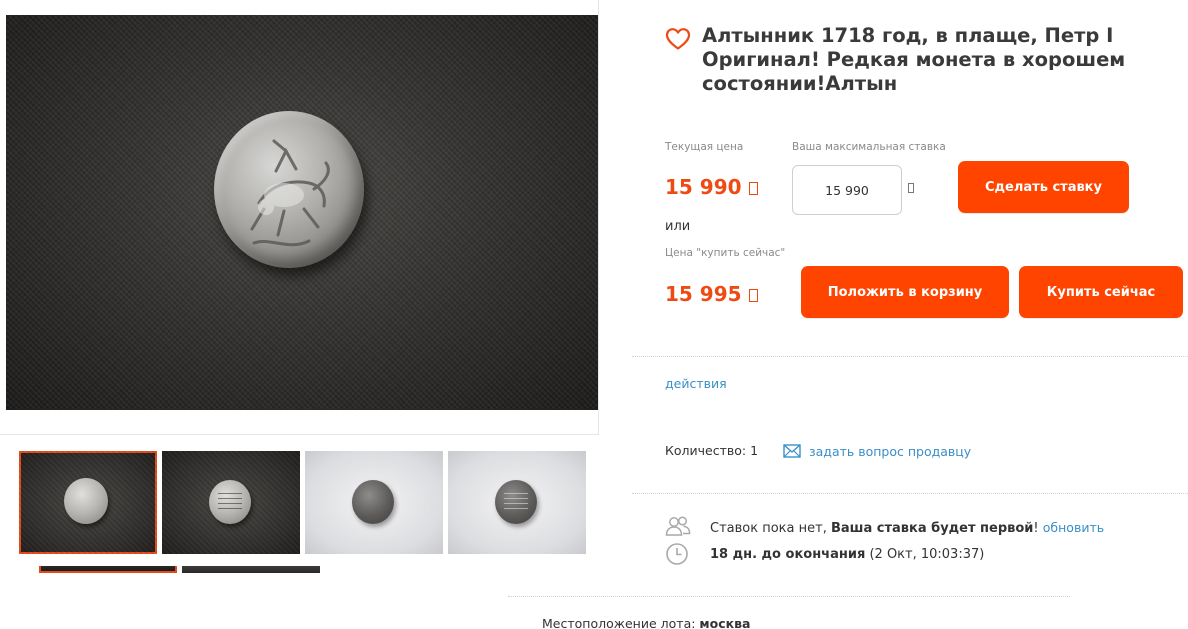 This screenshot has height=629, width=1188. What do you see at coordinates (905, 292) in the screenshot?
I see `add-to-cart-button: Положить в корзину` at bounding box center [905, 292].